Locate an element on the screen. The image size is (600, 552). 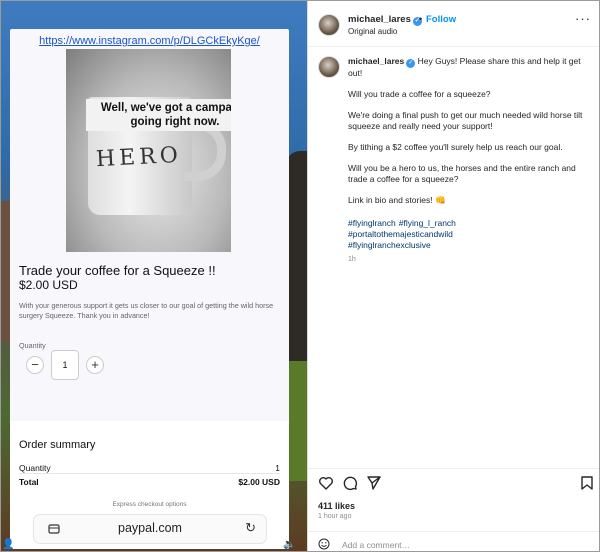
order-summary-title: Order summary is located at coordinates (57, 445).